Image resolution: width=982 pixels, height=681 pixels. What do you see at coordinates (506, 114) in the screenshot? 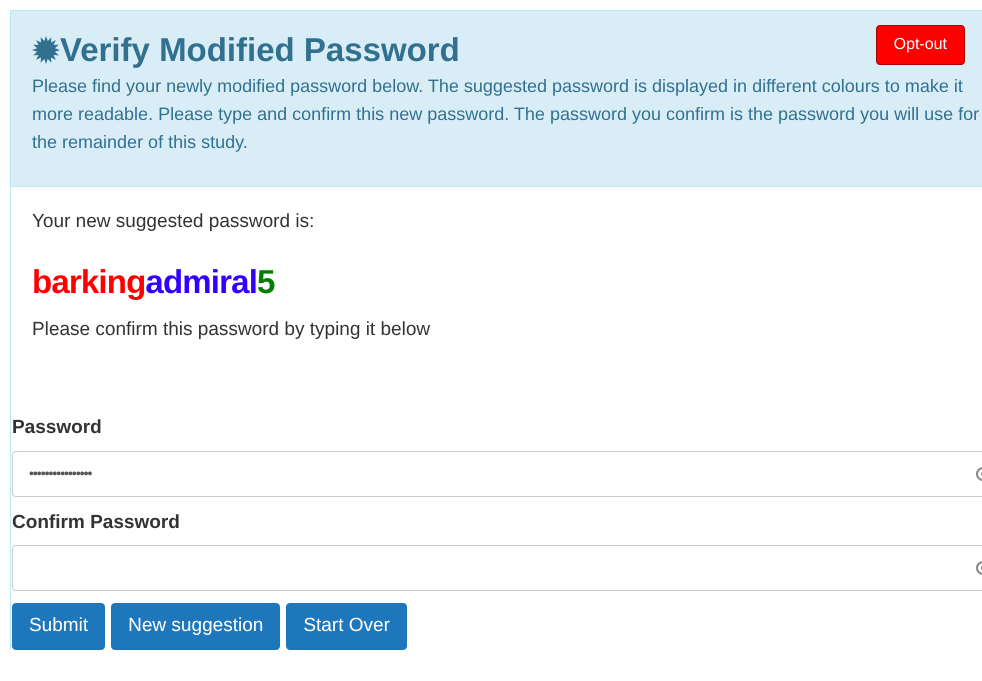
I see `description-text: Please find your newly modified password below. The suggested password is displayed in different colours to make it more readable. Please type and confirm this new password. The password you confirm is the password you will use for the remainder of this study.` at bounding box center [506, 114].